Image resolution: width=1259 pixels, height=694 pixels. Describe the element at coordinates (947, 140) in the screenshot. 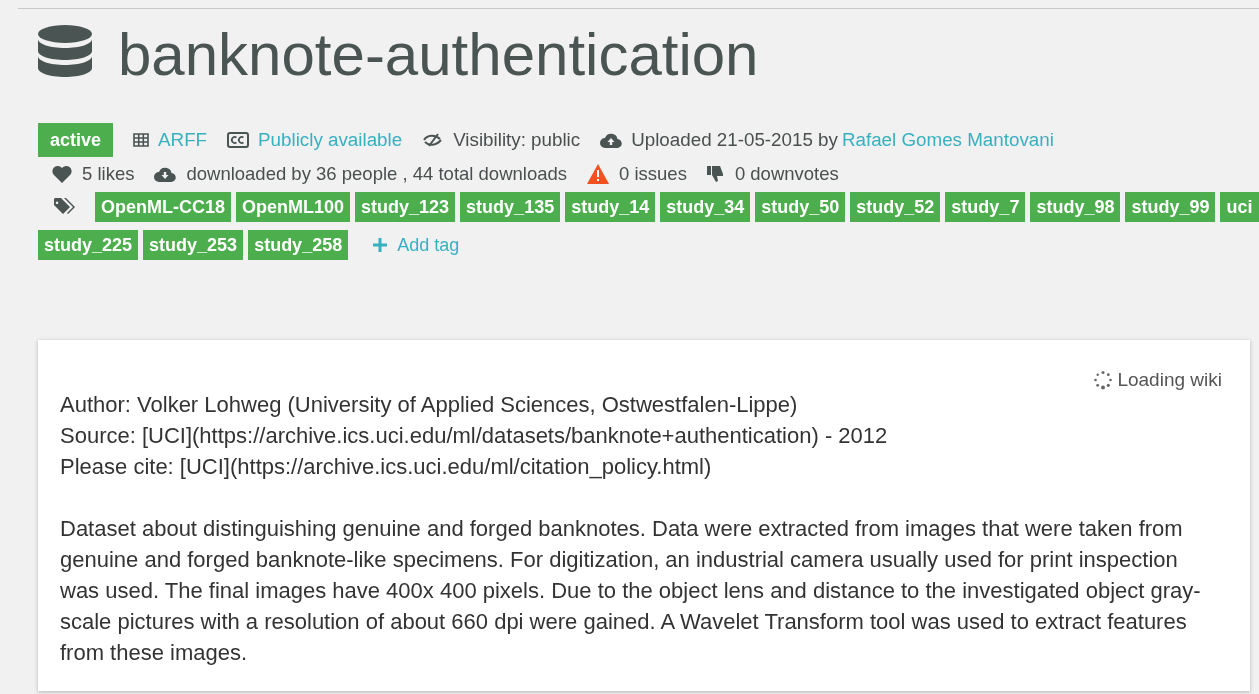

I see `author-link: Rafael Gomes Mantovani` at that location.